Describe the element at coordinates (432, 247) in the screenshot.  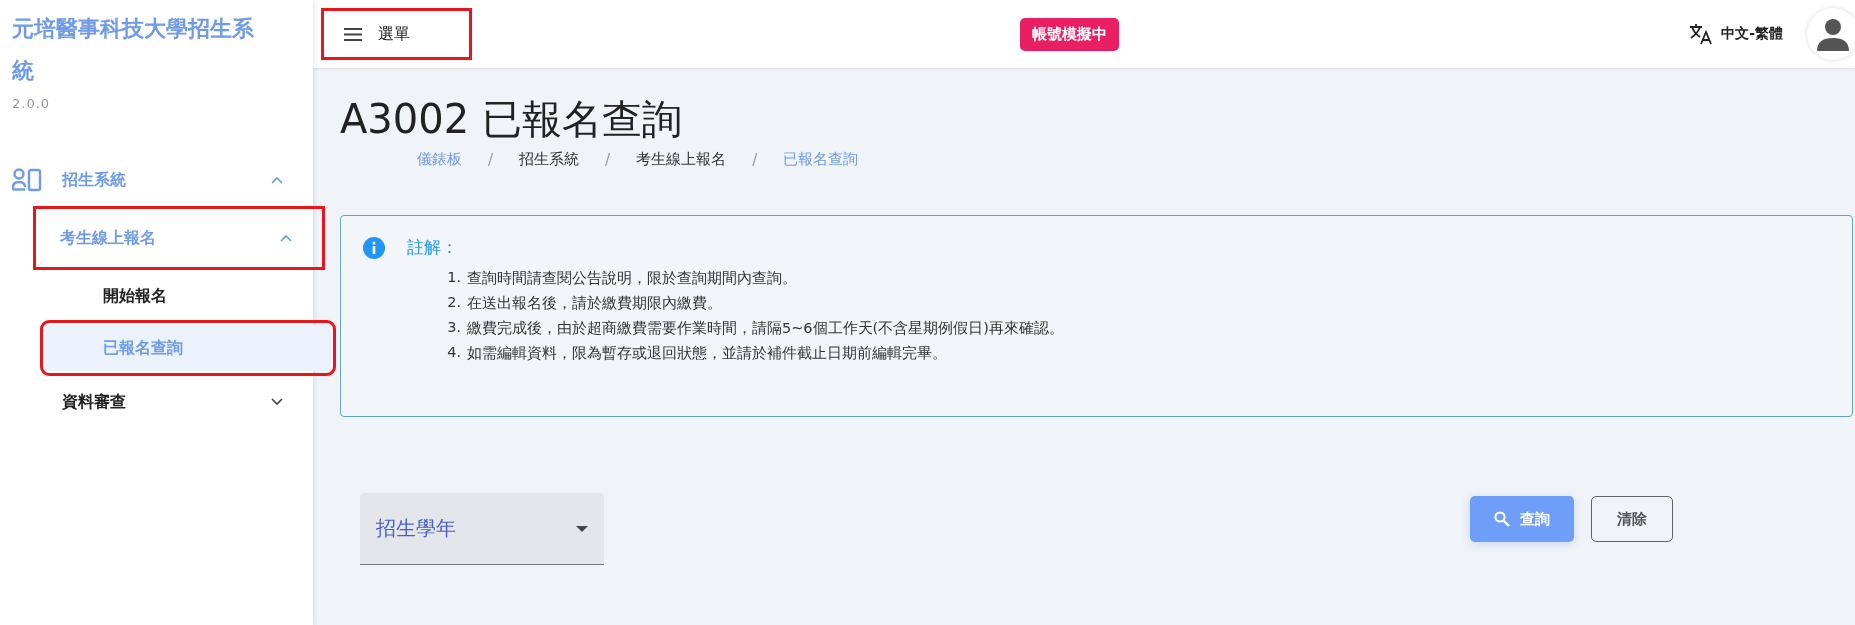
I see `notice-title: 註解：` at that location.